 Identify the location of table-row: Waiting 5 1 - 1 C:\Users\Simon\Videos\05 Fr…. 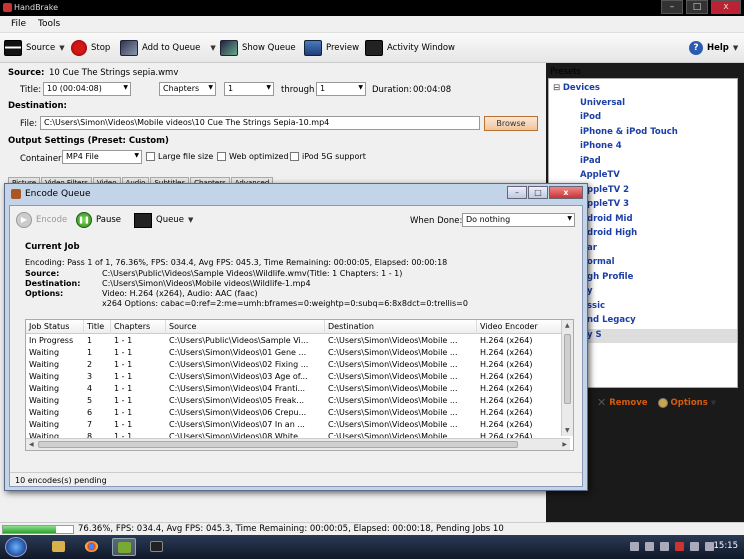
(294, 402).